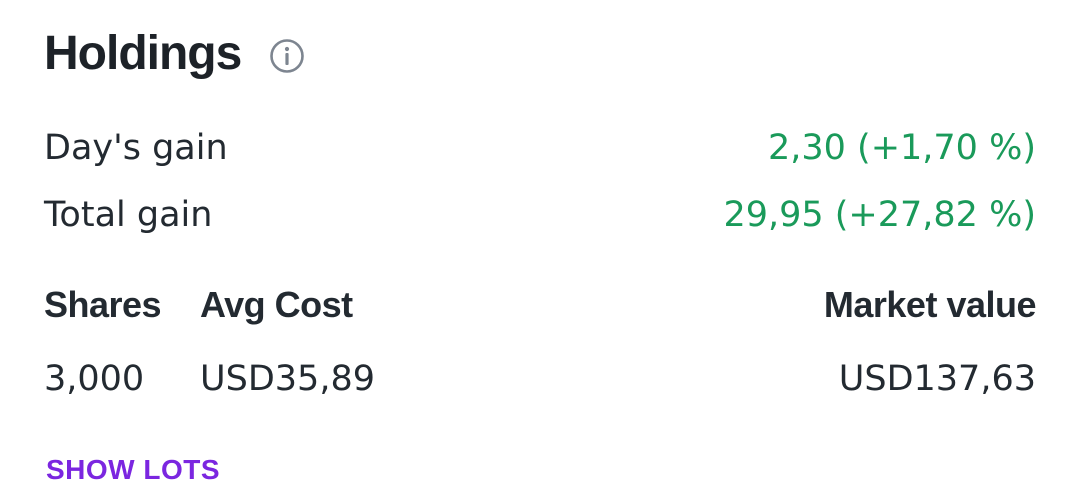  What do you see at coordinates (136, 148) in the screenshot?
I see `days-gain-label: Day's gain` at bounding box center [136, 148].